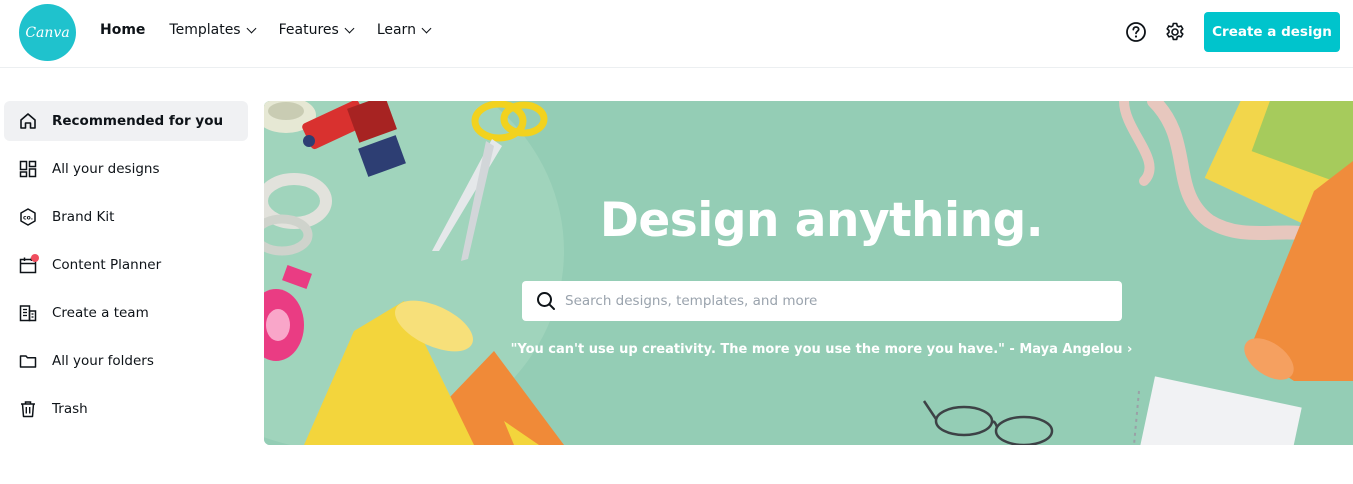 This screenshot has width=1353, height=484. I want to click on create-design-button: Create a design, so click(1272, 32).